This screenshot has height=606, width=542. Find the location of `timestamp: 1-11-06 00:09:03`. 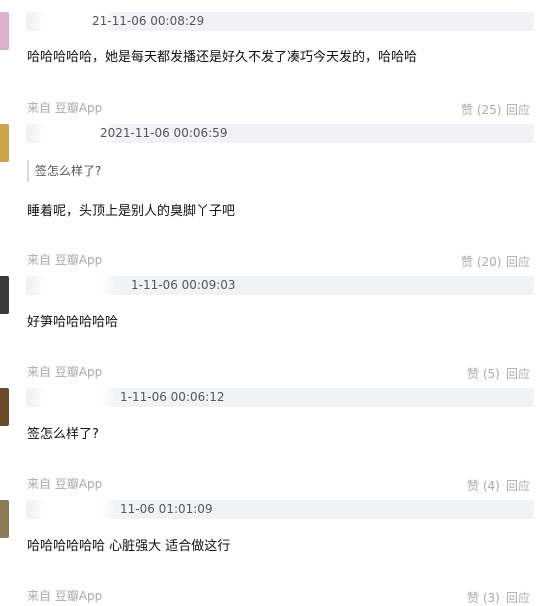

timestamp: 1-11-06 00:09:03 is located at coordinates (183, 285).